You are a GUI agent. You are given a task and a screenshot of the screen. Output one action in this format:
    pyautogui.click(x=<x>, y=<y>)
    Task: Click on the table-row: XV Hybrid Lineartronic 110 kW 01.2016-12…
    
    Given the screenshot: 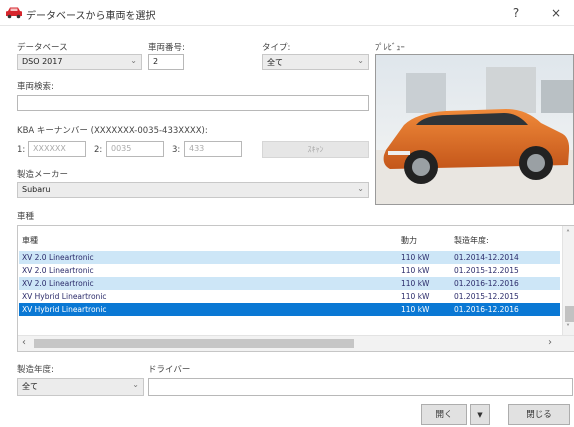 What is the action you would take?
    pyautogui.click(x=289, y=309)
    